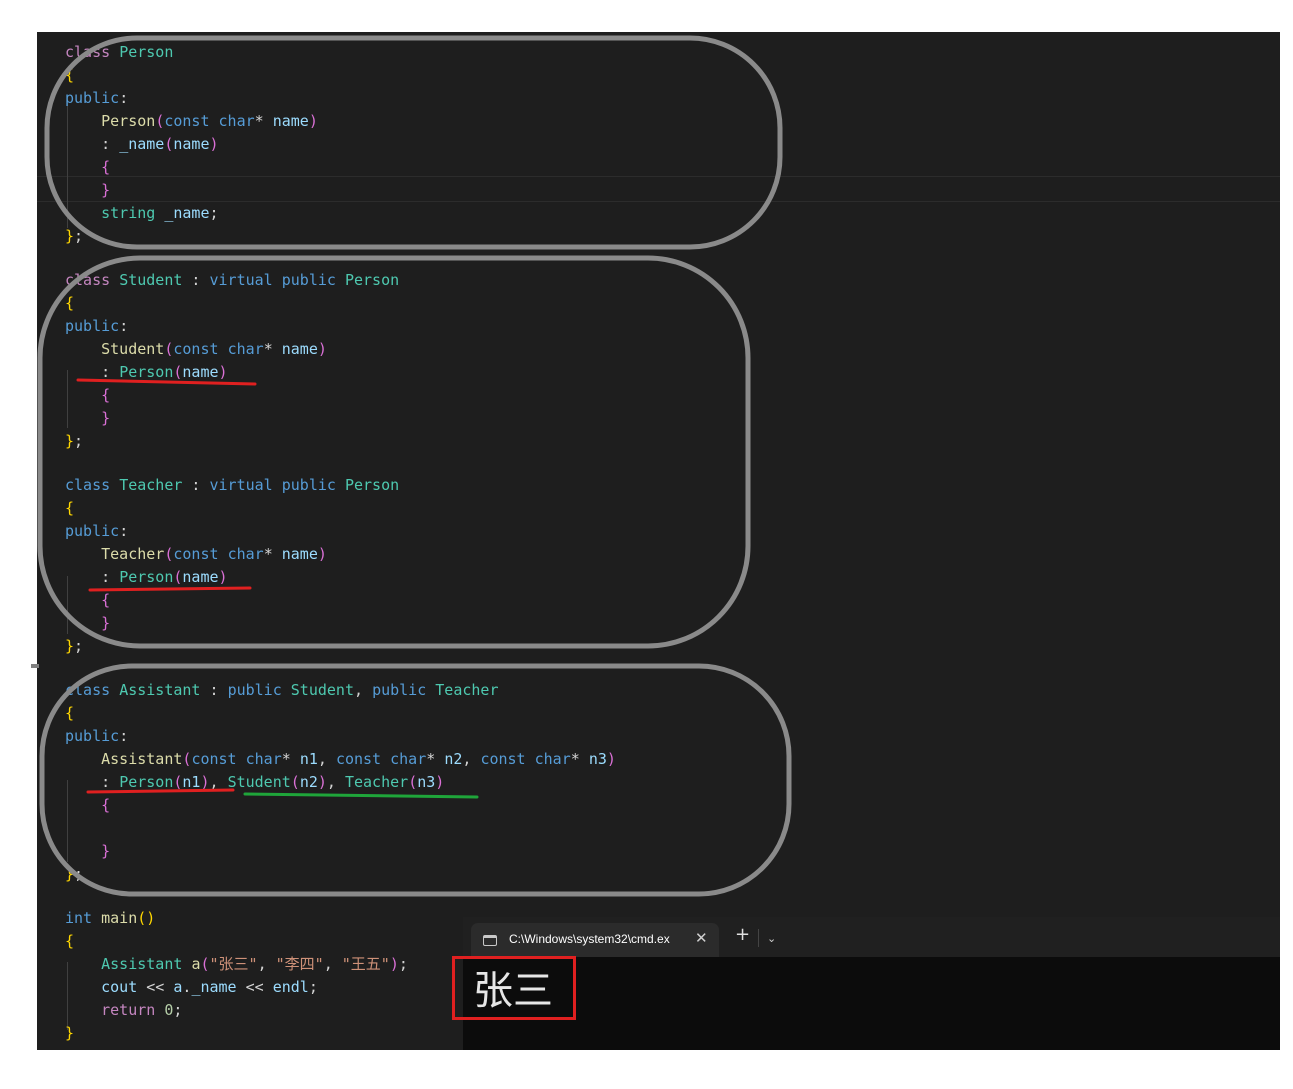 This screenshot has width=1293, height=1089. Describe the element at coordinates (701, 938) in the screenshot. I see `close-tab-icon: ✕` at that location.